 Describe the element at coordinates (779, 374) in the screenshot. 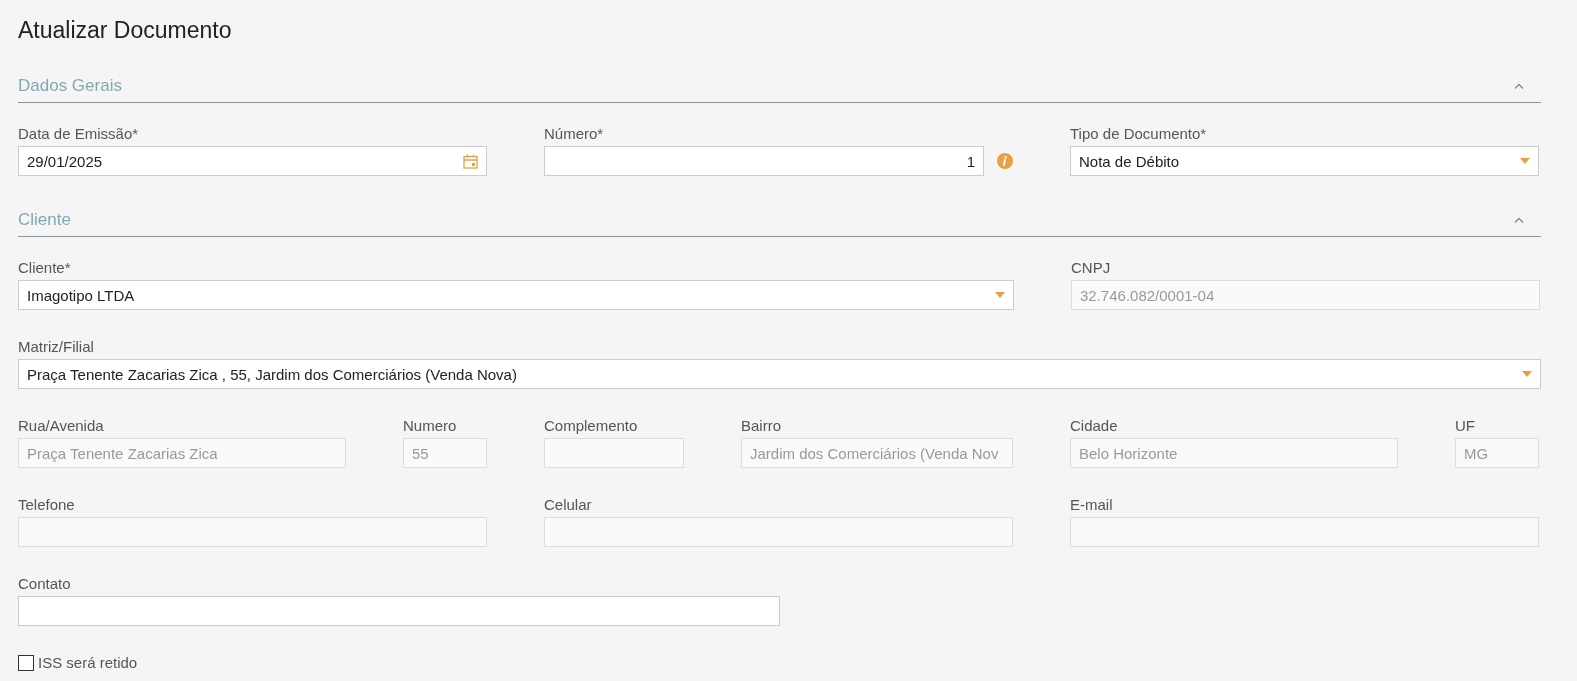

I see `dropdown-field: Praça Tenente Zacarias Zica , 55, Jardim dos Comerciários (Venda Nova)` at that location.